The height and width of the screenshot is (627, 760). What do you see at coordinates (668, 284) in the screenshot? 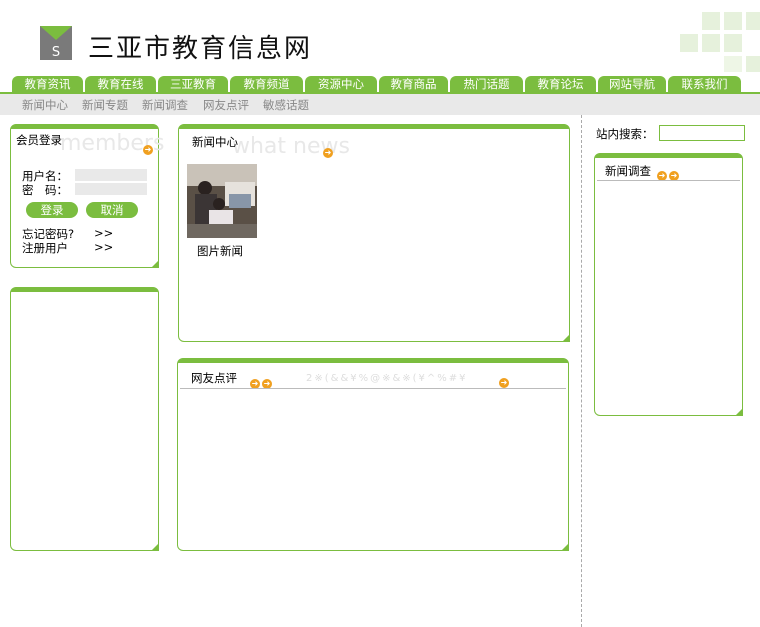
I see `survey-panel` at bounding box center [668, 284].